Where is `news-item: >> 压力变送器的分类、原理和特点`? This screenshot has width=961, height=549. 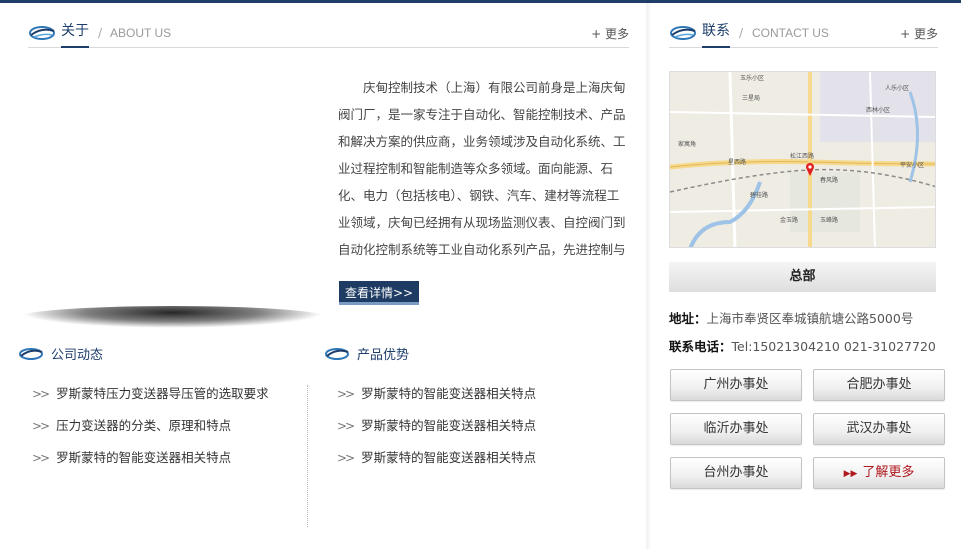 news-item: >> 压力变送器的分类、原理和特点 is located at coordinates (150, 426).